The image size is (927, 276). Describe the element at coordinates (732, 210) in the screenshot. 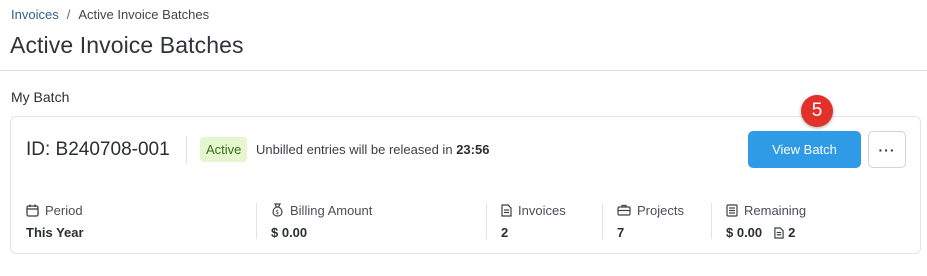

I see `ledger-icon` at that location.